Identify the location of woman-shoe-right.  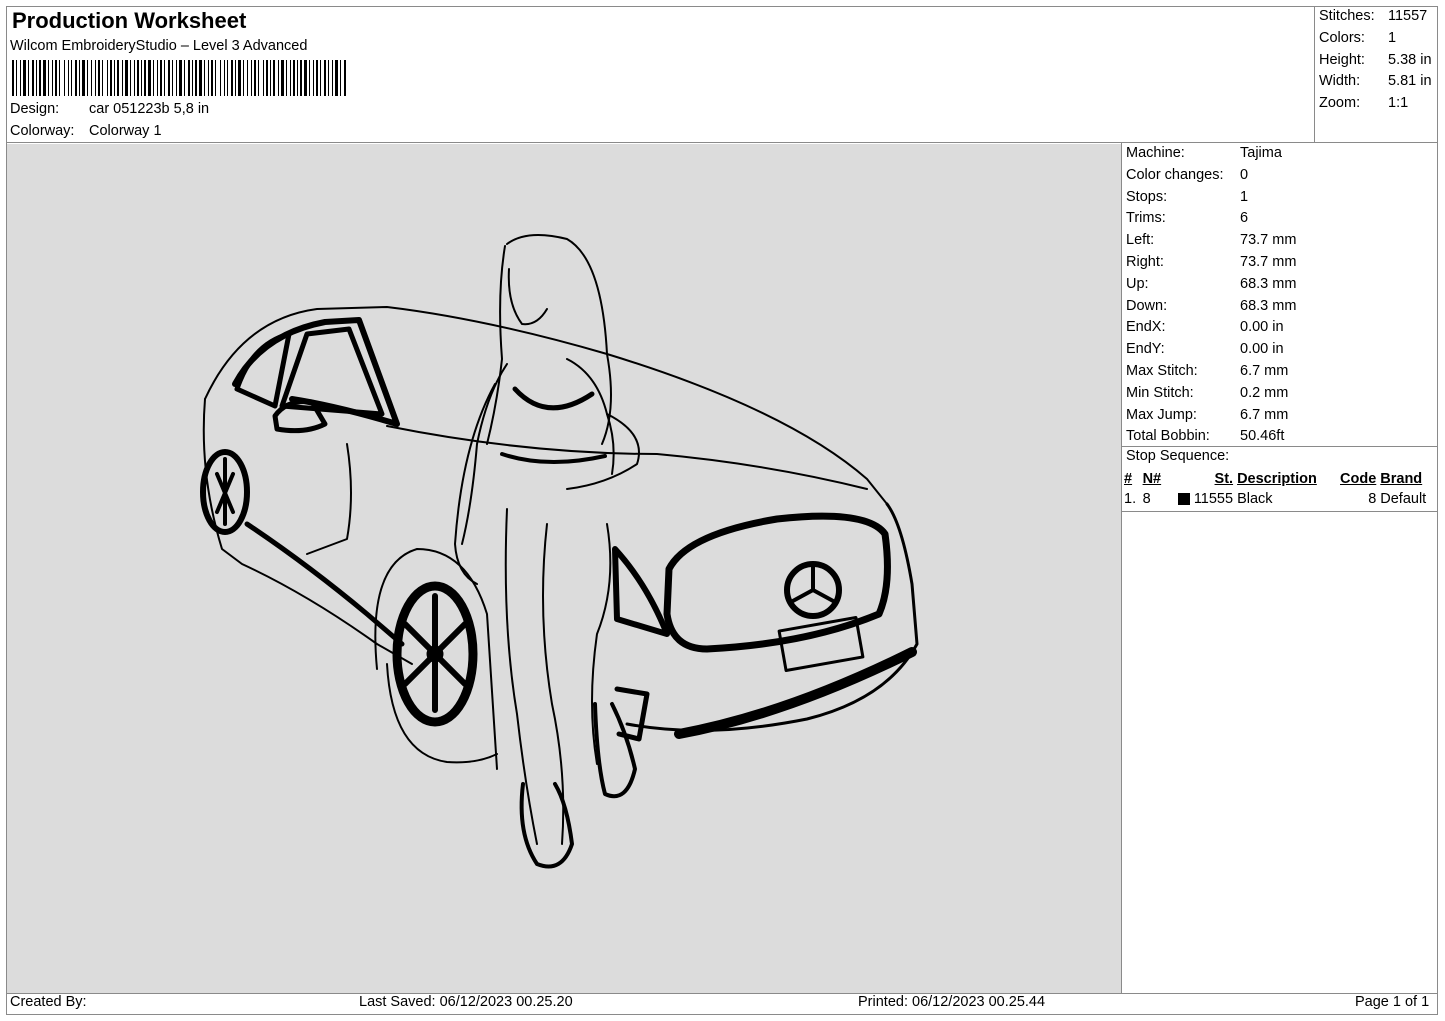
(615, 750).